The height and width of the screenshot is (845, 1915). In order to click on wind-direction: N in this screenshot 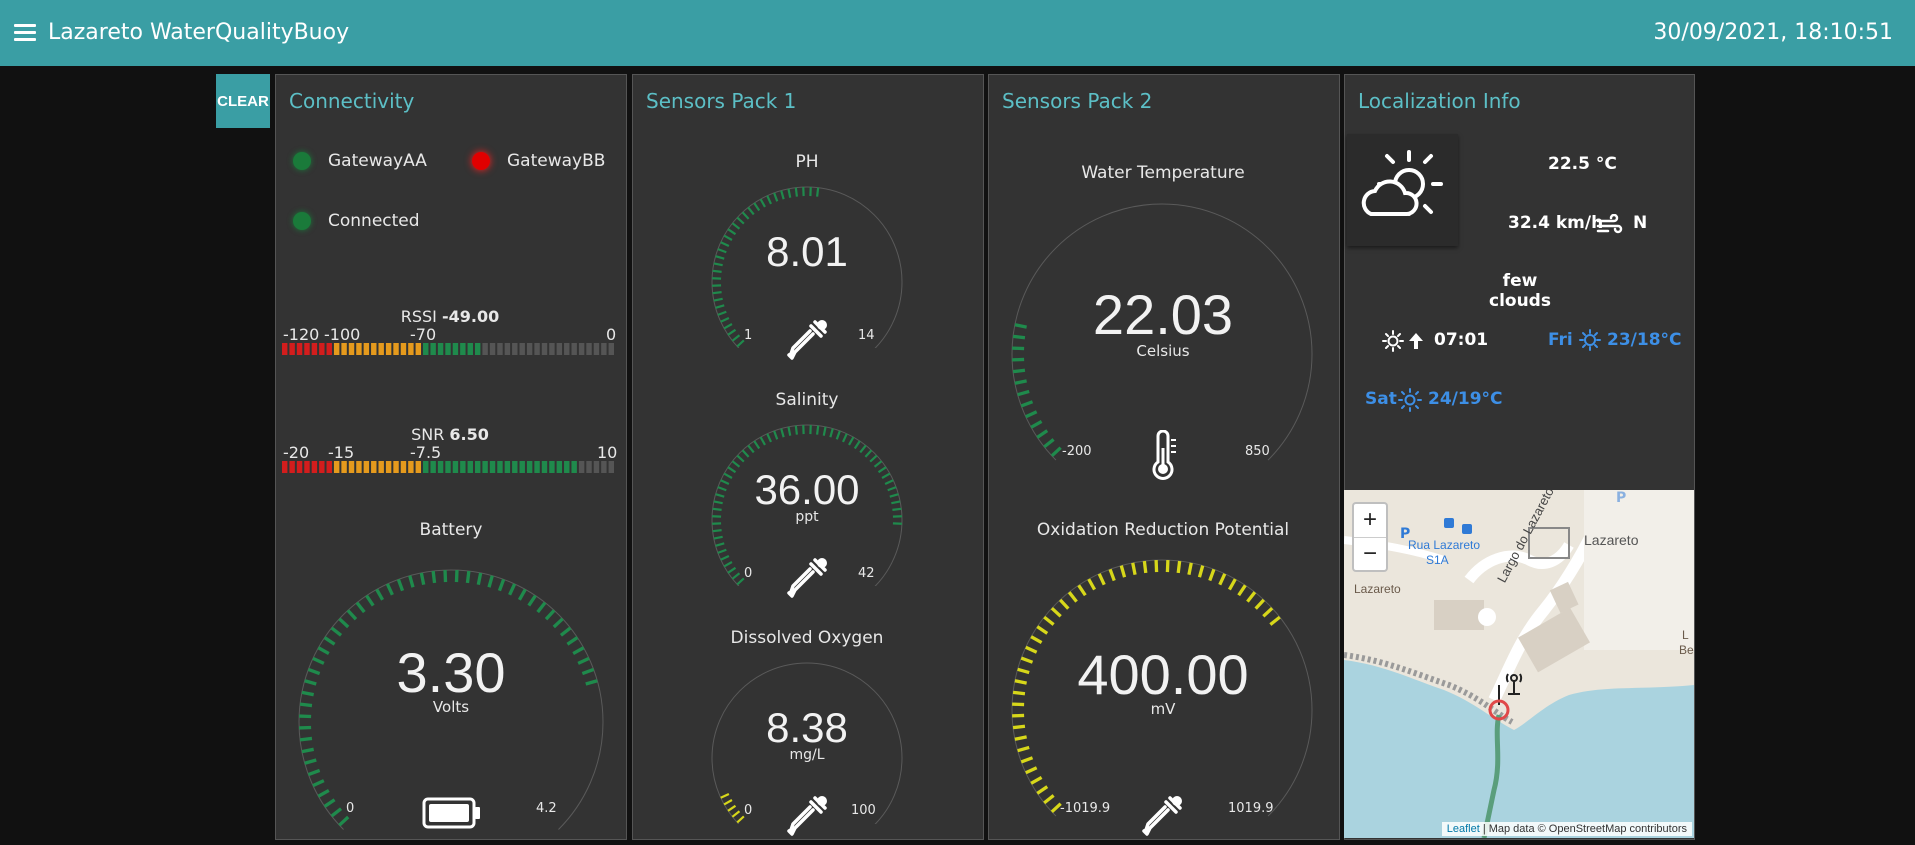, I will do `click(1640, 223)`.